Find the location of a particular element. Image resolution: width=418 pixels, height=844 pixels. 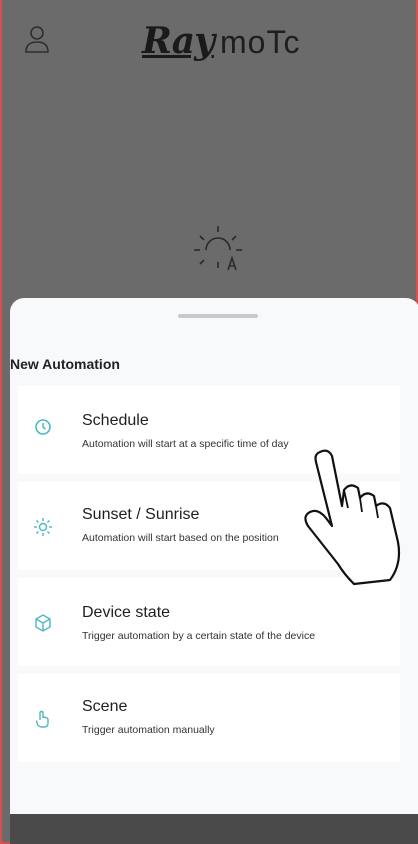

logo-ray-text: Ray is located at coordinates (178, 41).